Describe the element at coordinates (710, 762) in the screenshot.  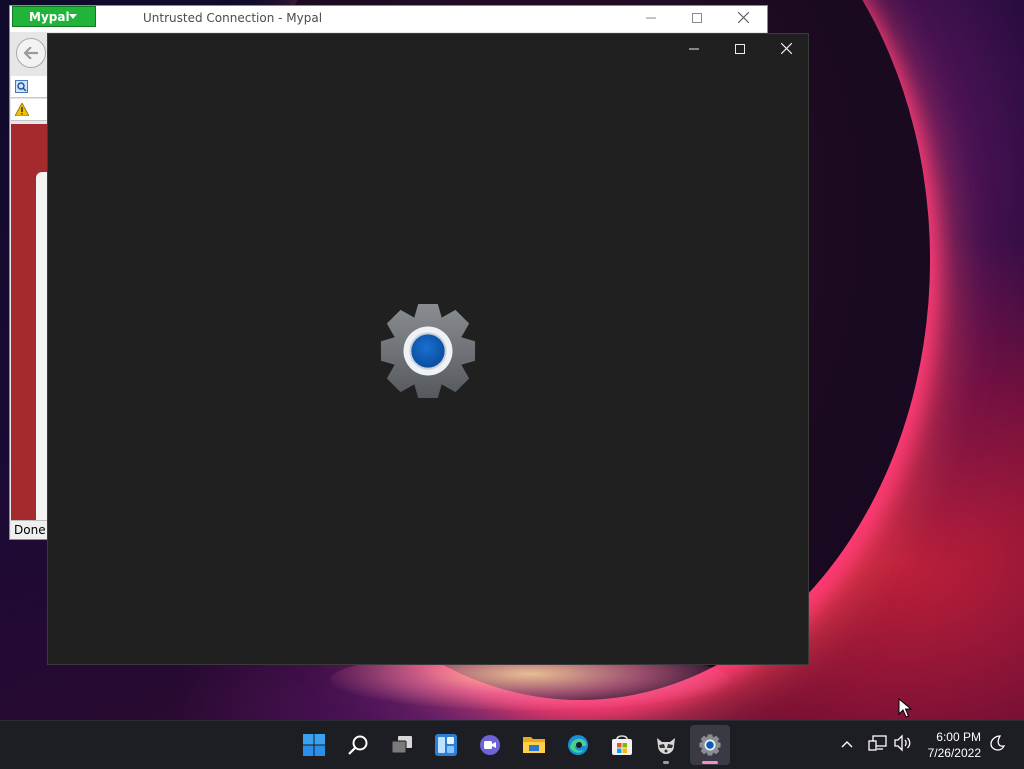
I see `active-indicator` at that location.